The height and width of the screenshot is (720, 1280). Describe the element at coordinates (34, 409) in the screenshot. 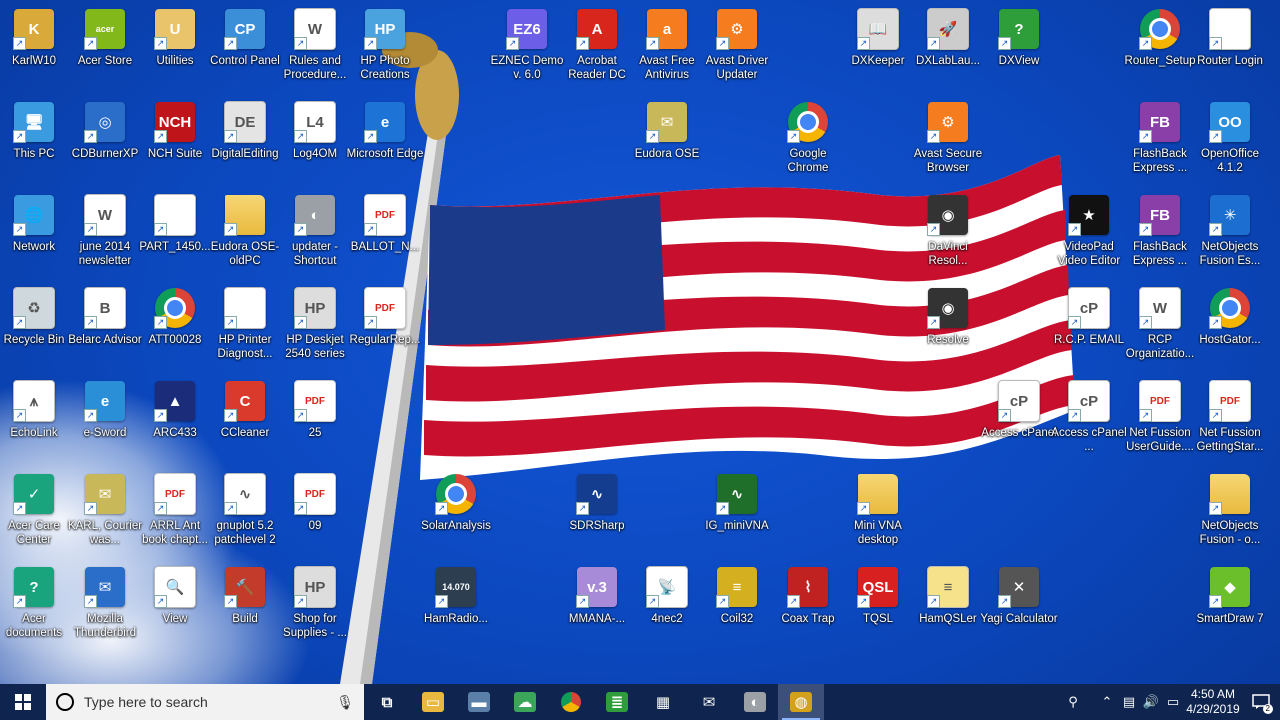

I see `desktop-icon-echolink: ⩚ ↗ EchoLink` at that location.